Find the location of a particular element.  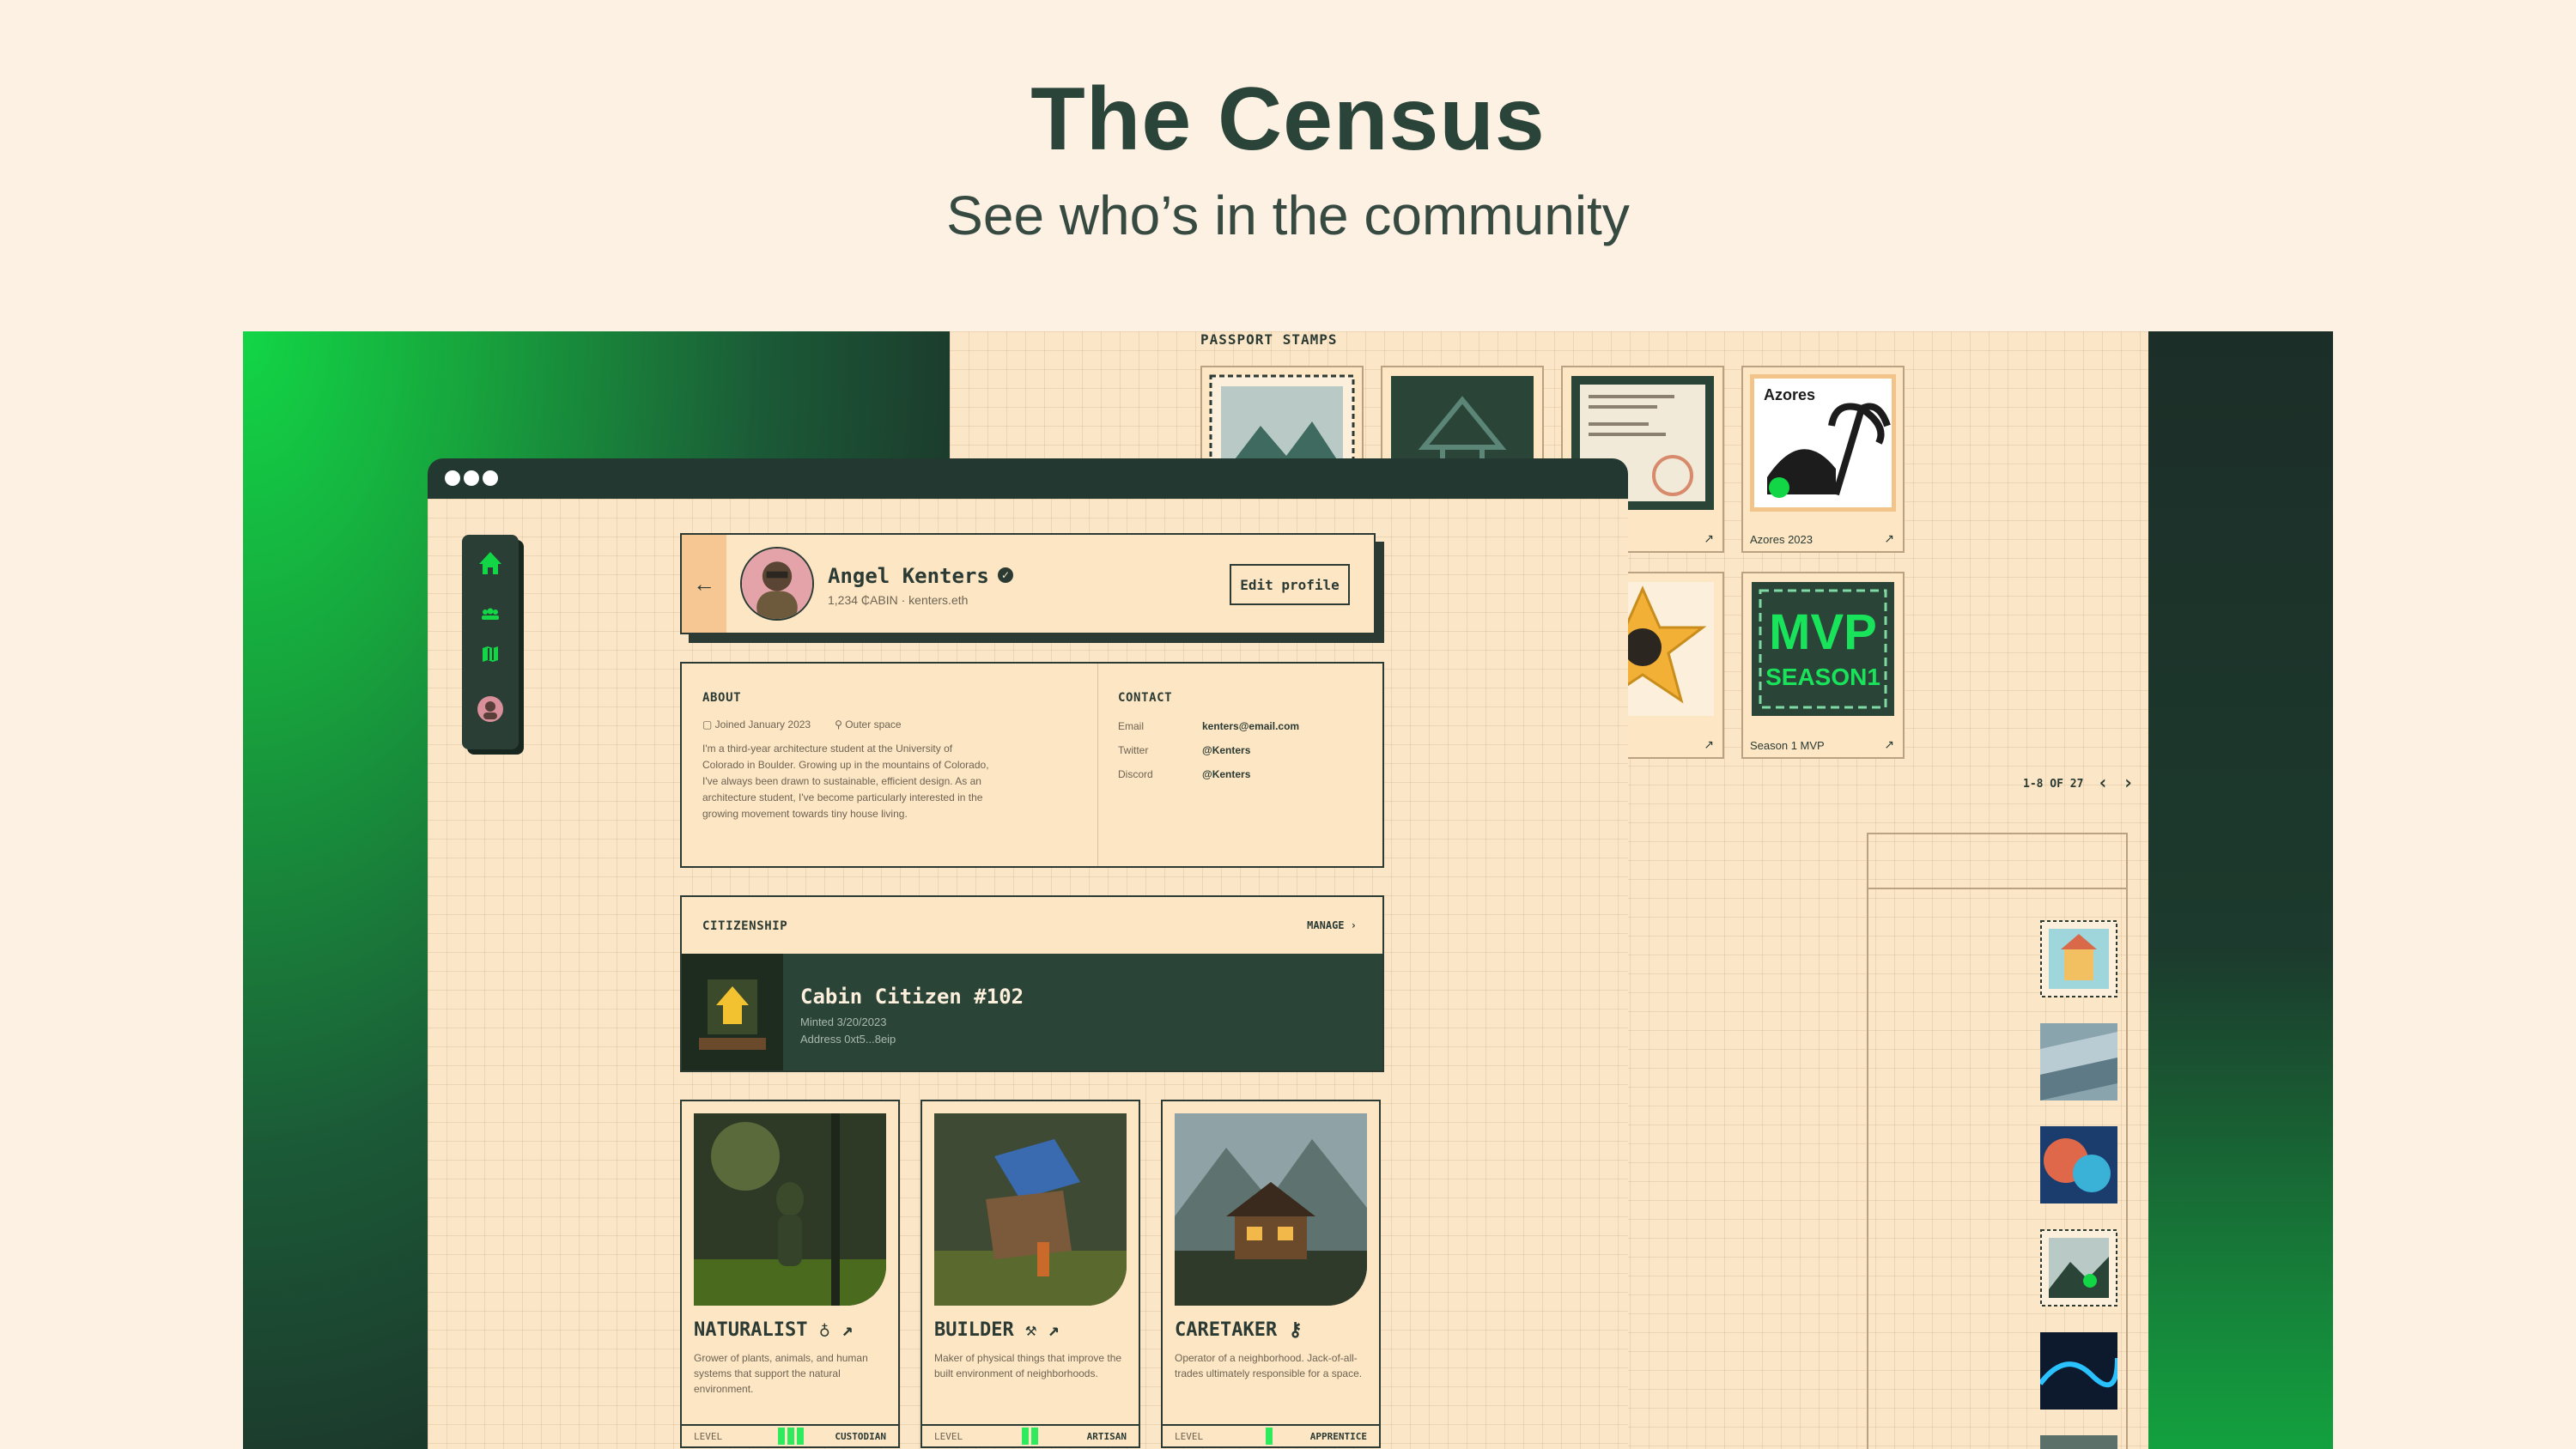

svg-text: Azores is located at coordinates (1790, 394).